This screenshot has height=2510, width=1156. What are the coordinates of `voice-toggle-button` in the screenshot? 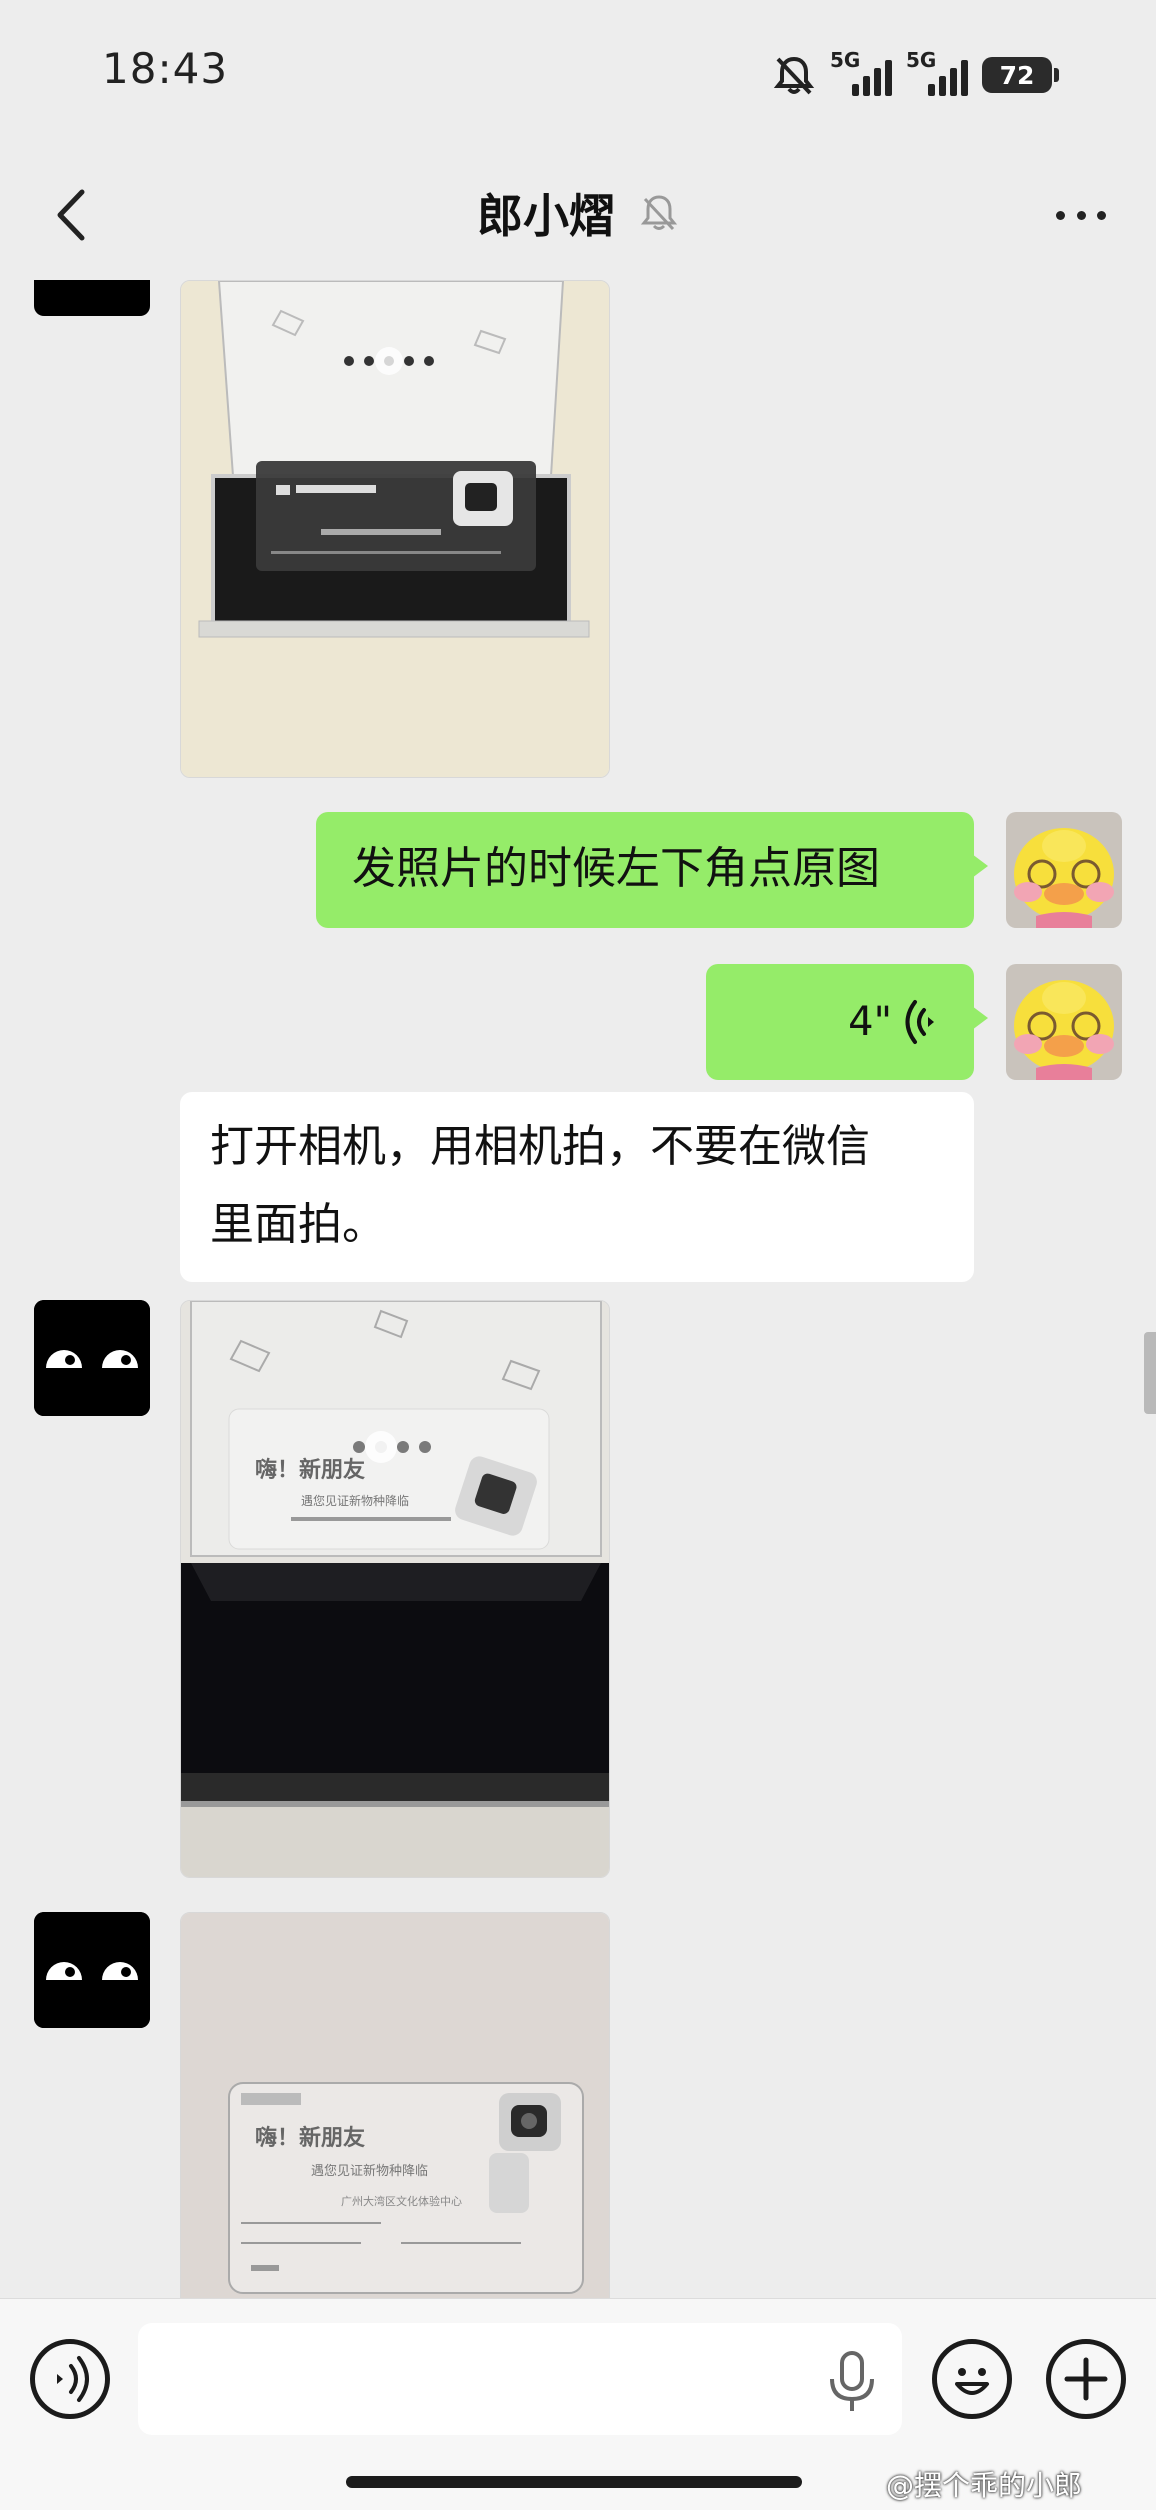 It's located at (70, 2379).